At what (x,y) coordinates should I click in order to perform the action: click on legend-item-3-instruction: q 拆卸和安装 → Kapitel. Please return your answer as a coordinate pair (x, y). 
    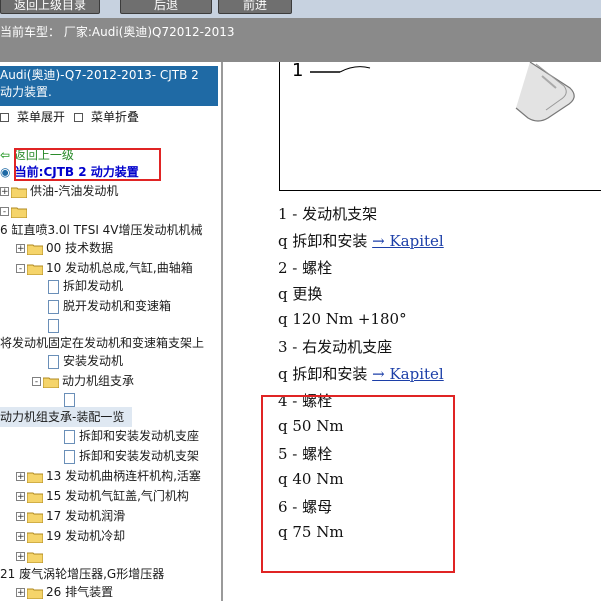
    Looking at the image, I should click on (361, 374).